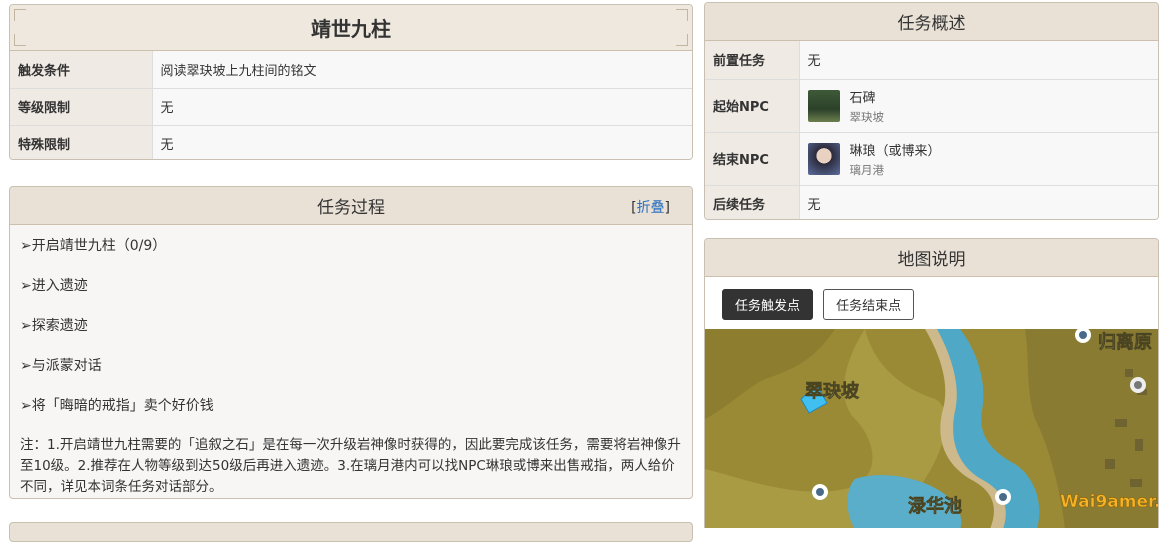 Image resolution: width=1173 pixels, height=542 pixels. I want to click on overview-title-bar: 任务概述, so click(931, 22).